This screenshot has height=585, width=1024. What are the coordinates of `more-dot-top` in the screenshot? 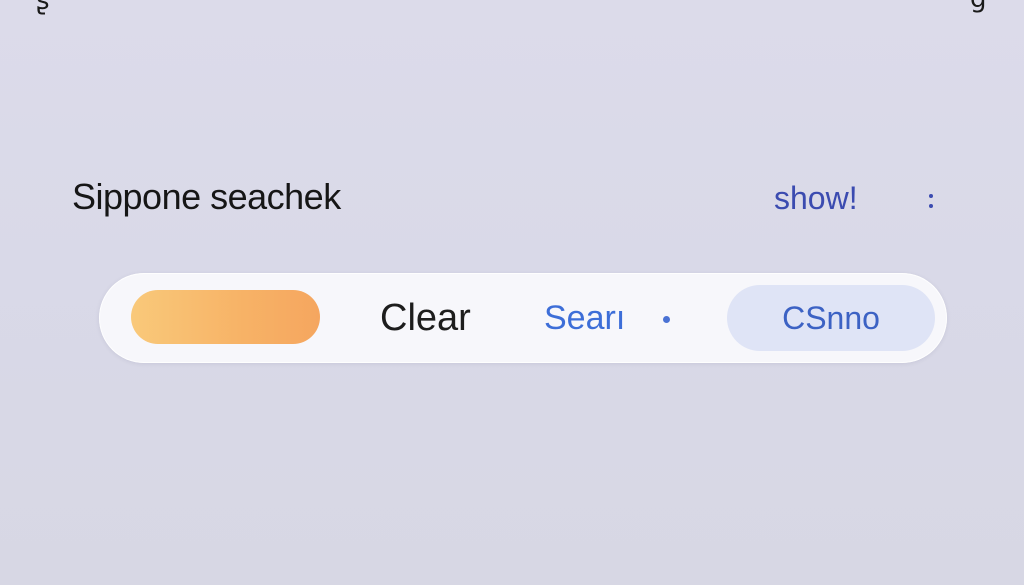 It's located at (931, 196).